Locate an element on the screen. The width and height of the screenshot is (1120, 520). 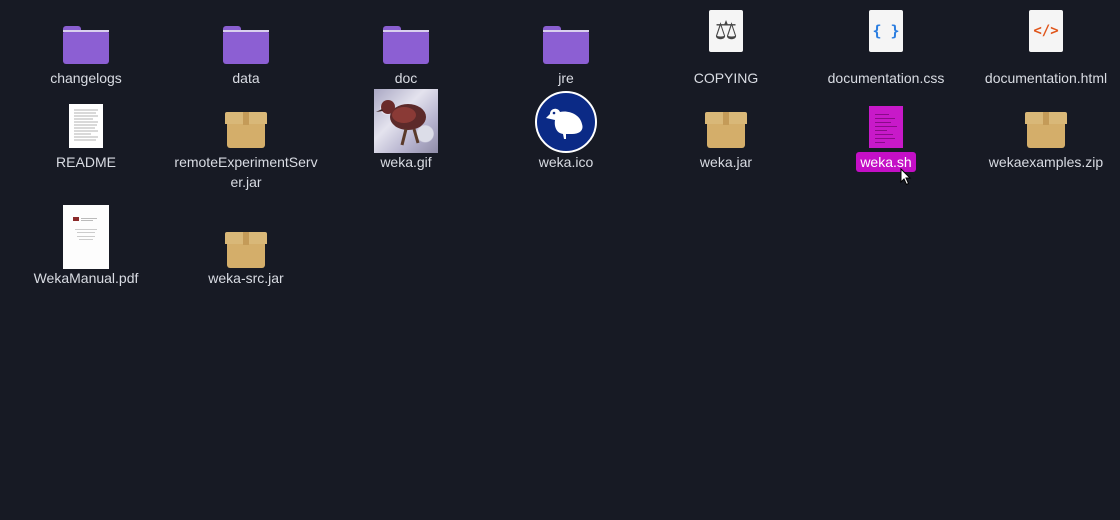
file-name: changelogs is located at coordinates (86, 78).